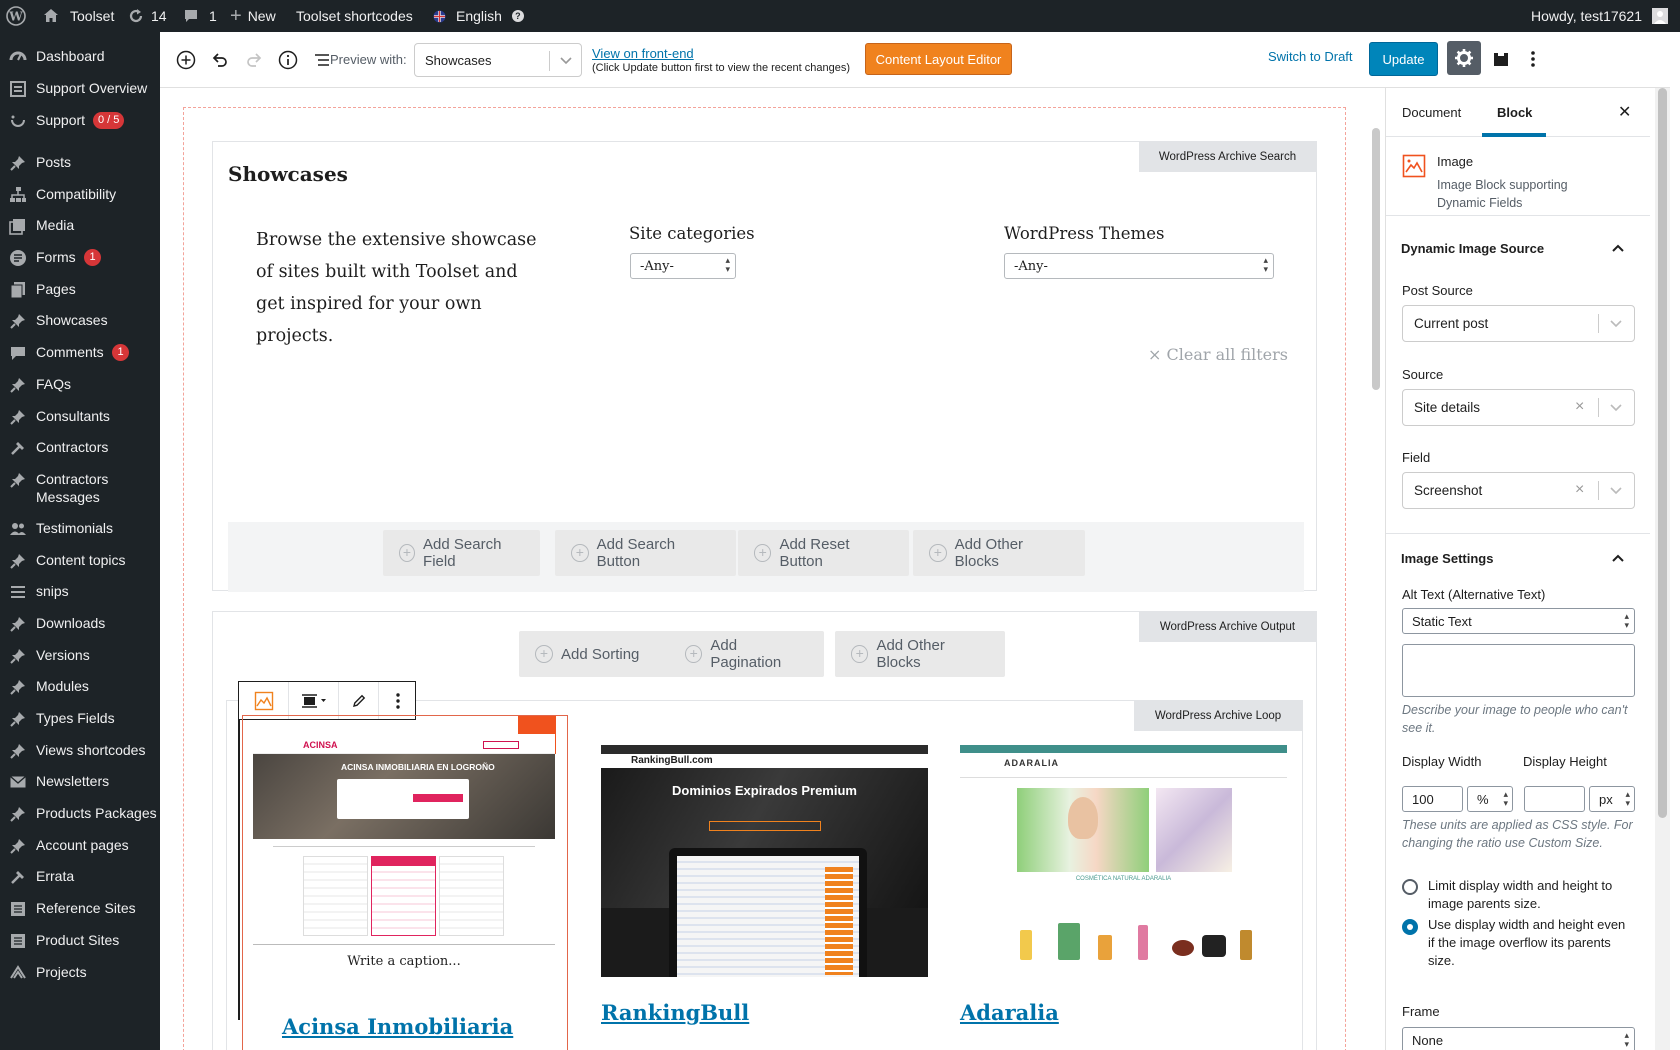 The height and width of the screenshot is (1050, 1680). Describe the element at coordinates (18, 529) in the screenshot. I see `users-icon` at that location.